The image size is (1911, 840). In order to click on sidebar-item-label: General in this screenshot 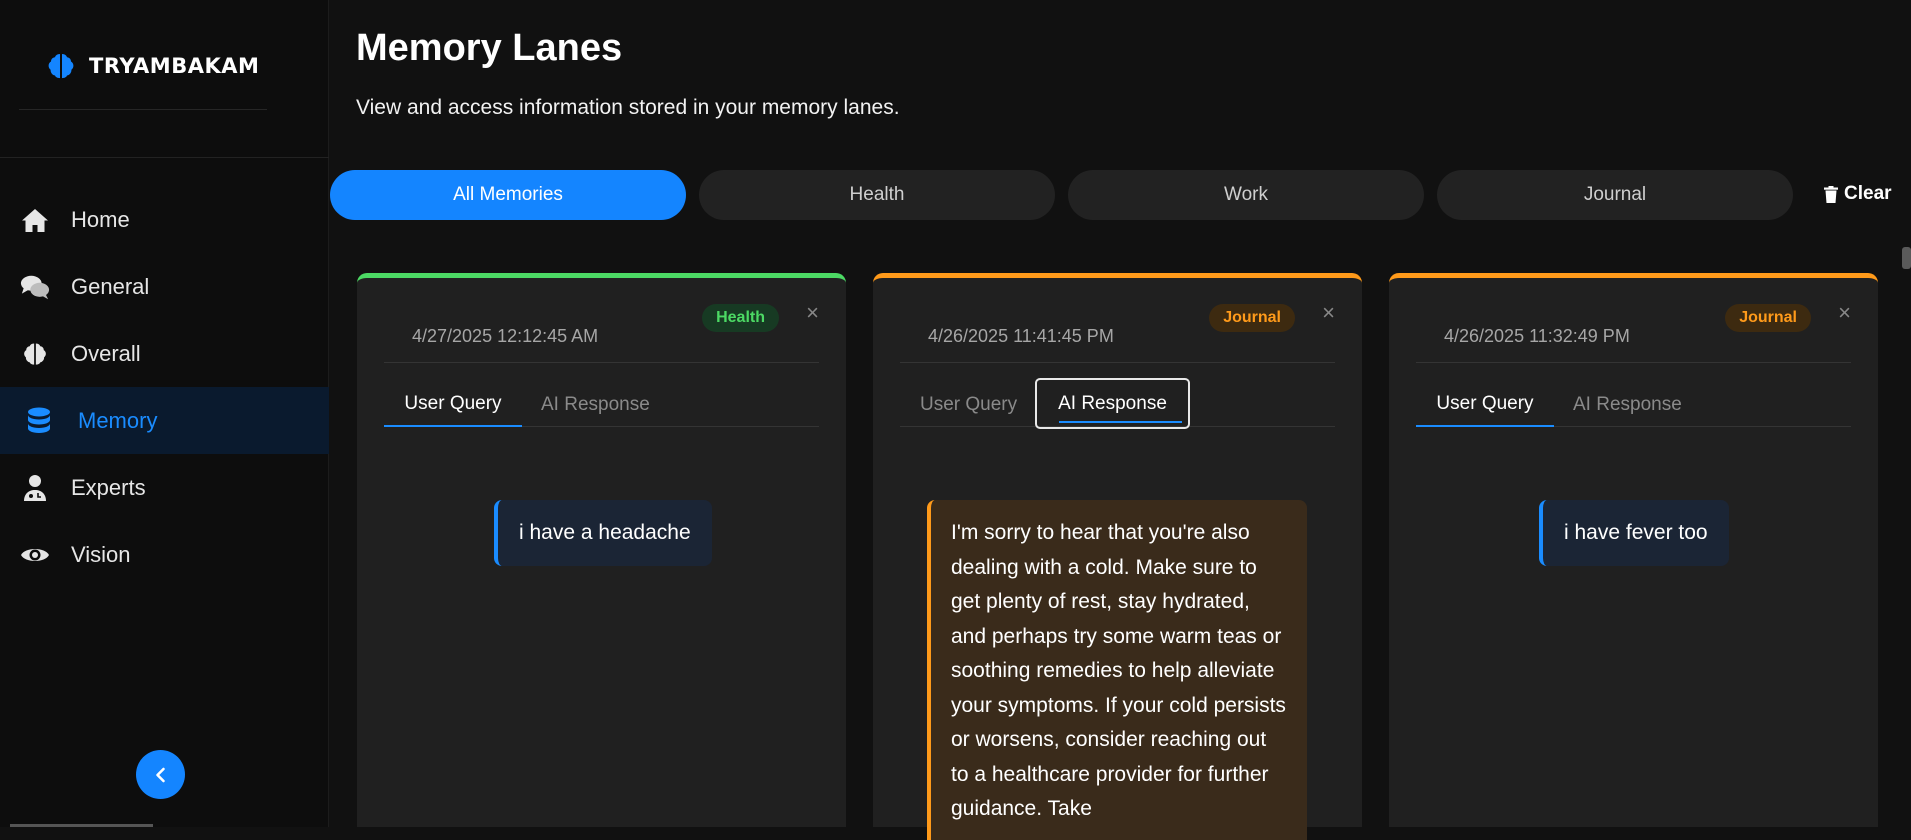, I will do `click(110, 286)`.